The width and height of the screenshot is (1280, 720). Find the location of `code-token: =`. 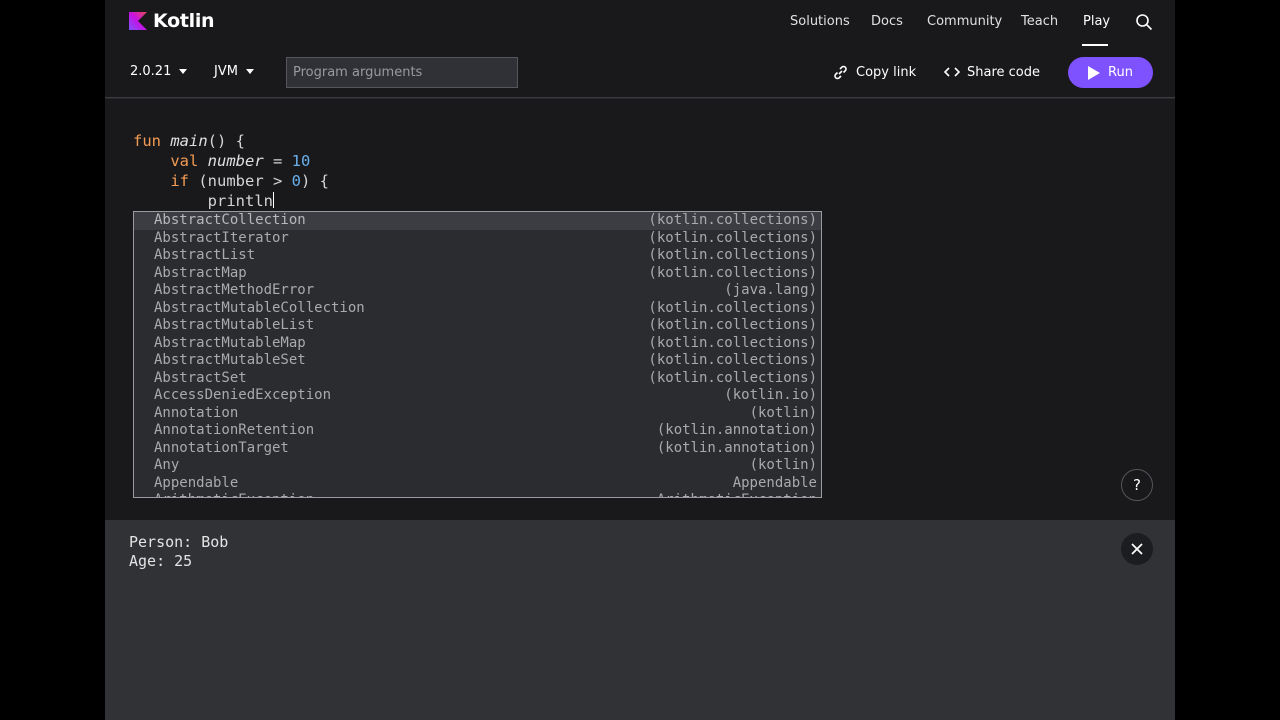

code-token: = is located at coordinates (277, 161).